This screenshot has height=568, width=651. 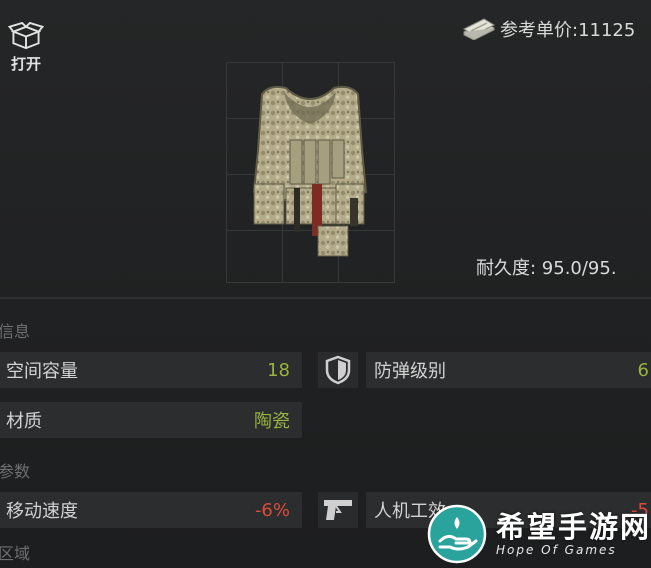 I want to click on pistol-icon, so click(x=338, y=510).